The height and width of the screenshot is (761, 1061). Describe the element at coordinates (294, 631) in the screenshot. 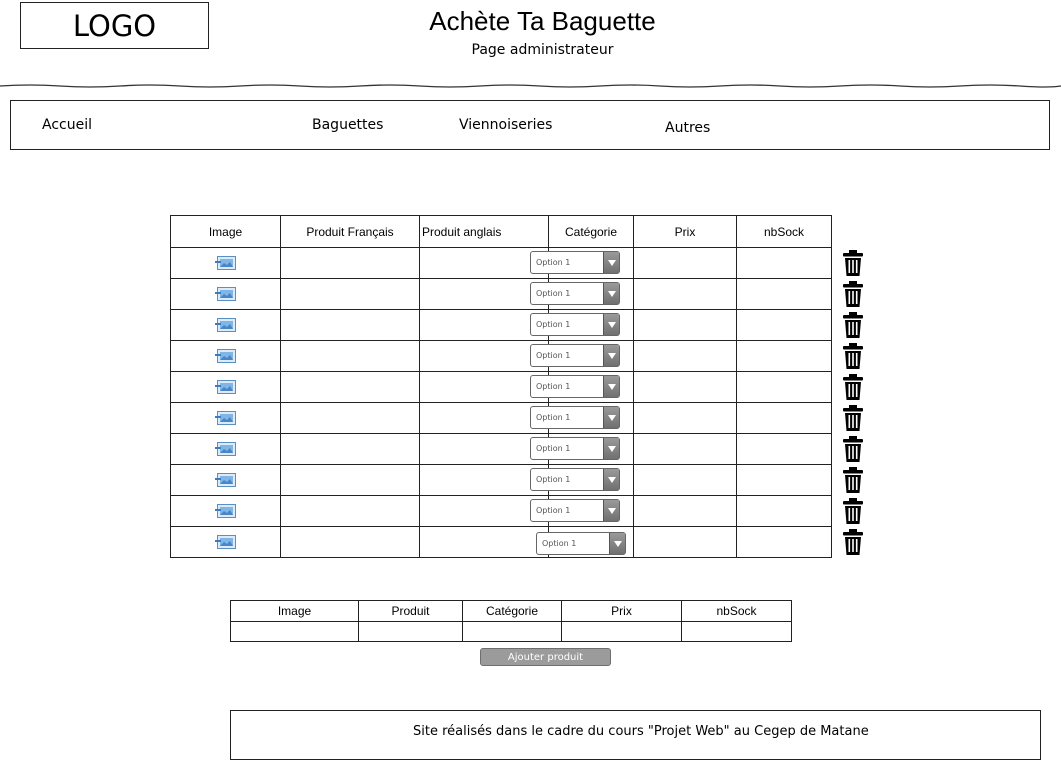

I see `add-image-cell` at that location.